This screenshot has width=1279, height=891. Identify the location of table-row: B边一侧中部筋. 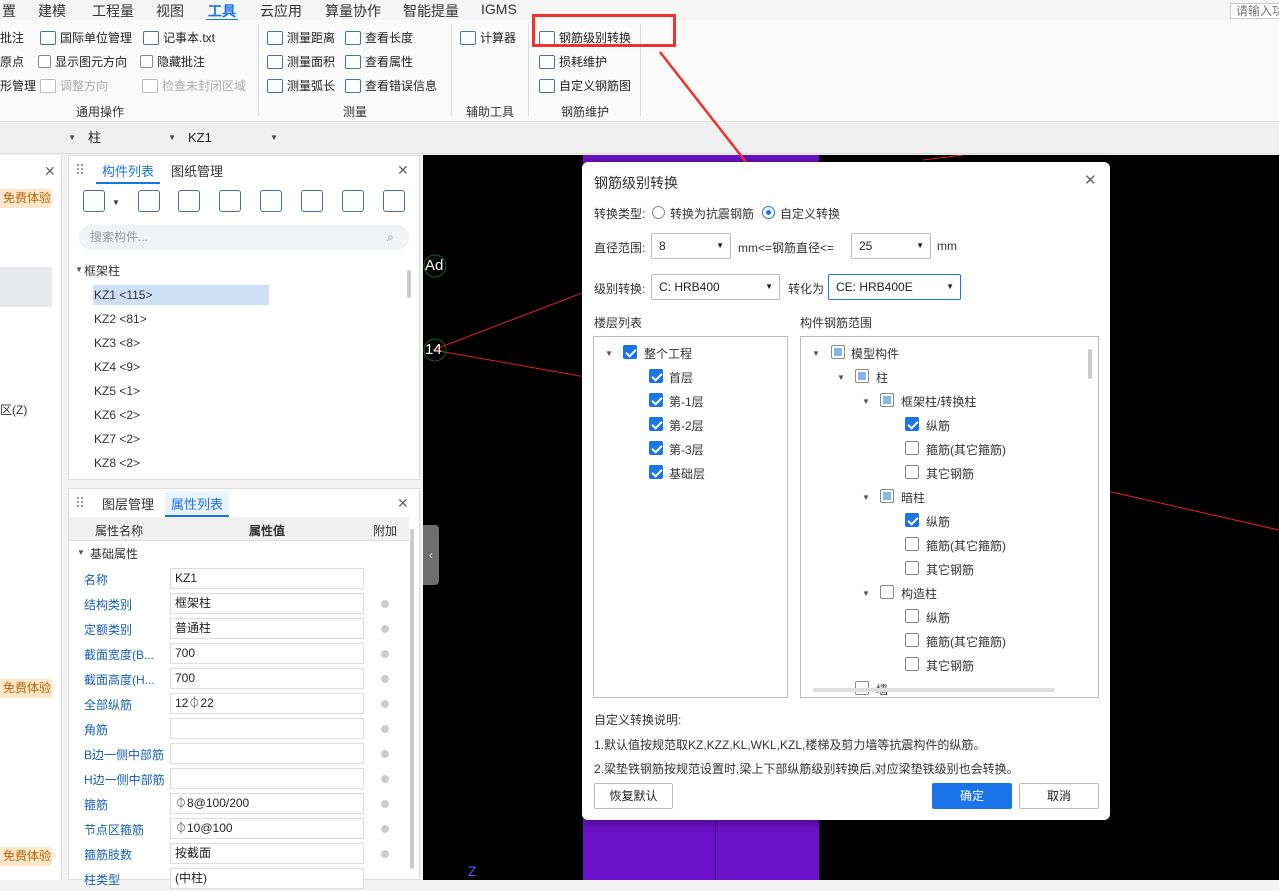
(239, 753).